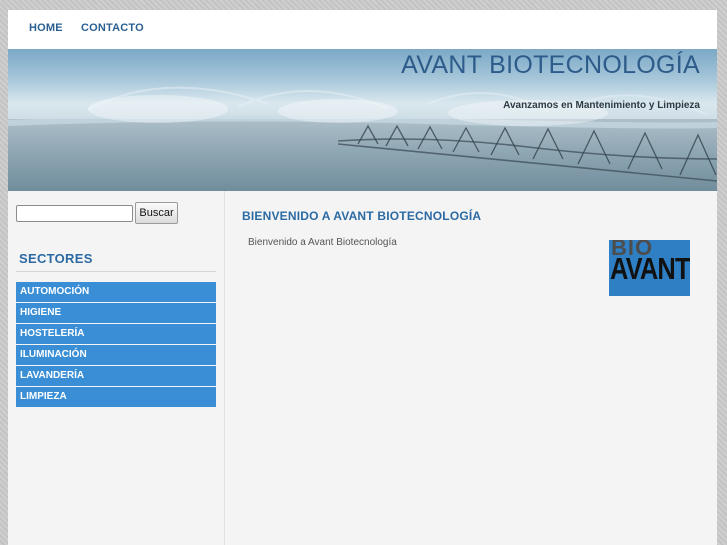 Image resolution: width=727 pixels, height=545 pixels. Describe the element at coordinates (116, 313) in the screenshot. I see `sidebar-item-higiene: HIGIENE` at that location.